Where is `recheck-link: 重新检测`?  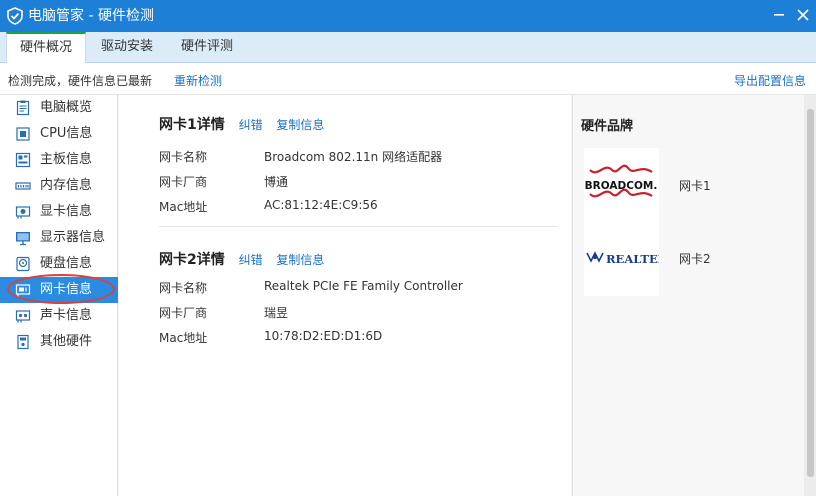 recheck-link: 重新检测 is located at coordinates (198, 80).